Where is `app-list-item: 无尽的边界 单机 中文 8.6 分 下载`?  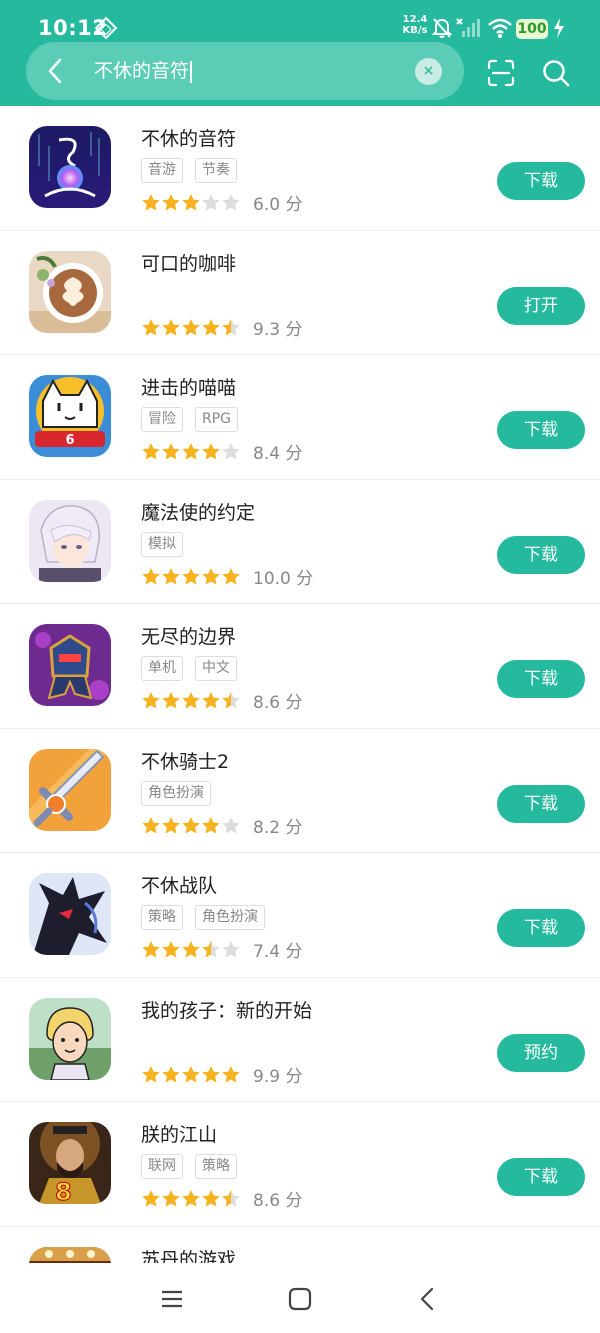 app-list-item: 无尽的边界 单机 中文 8.6 分 下载 is located at coordinates (300, 666).